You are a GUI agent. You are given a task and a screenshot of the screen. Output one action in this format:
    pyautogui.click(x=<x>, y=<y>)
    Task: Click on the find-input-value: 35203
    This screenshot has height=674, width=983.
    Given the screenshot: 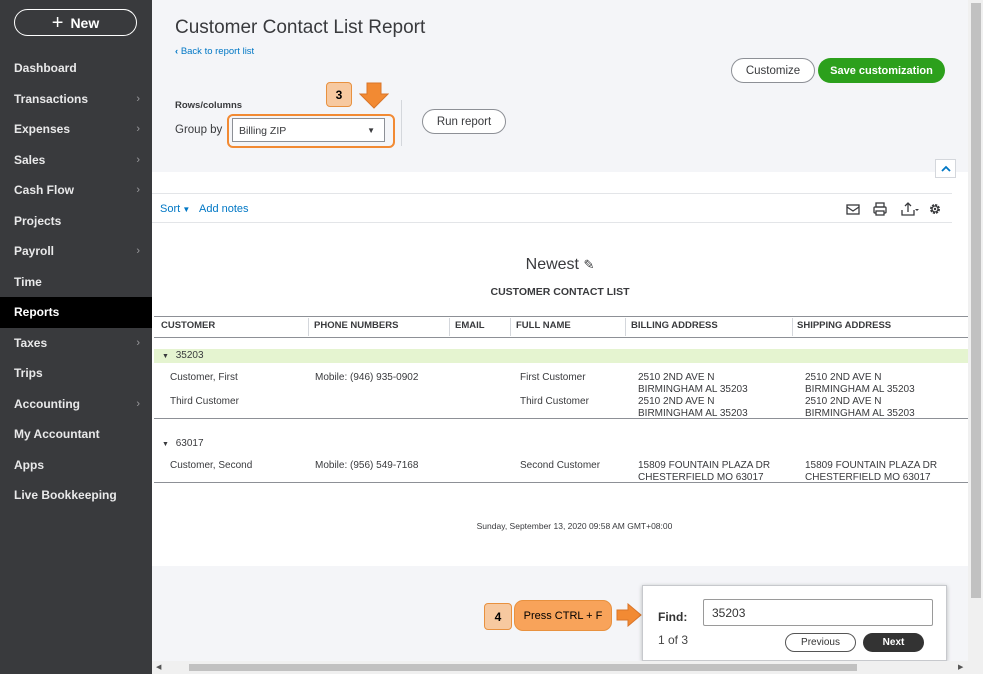 What is the action you would take?
    pyautogui.click(x=729, y=613)
    